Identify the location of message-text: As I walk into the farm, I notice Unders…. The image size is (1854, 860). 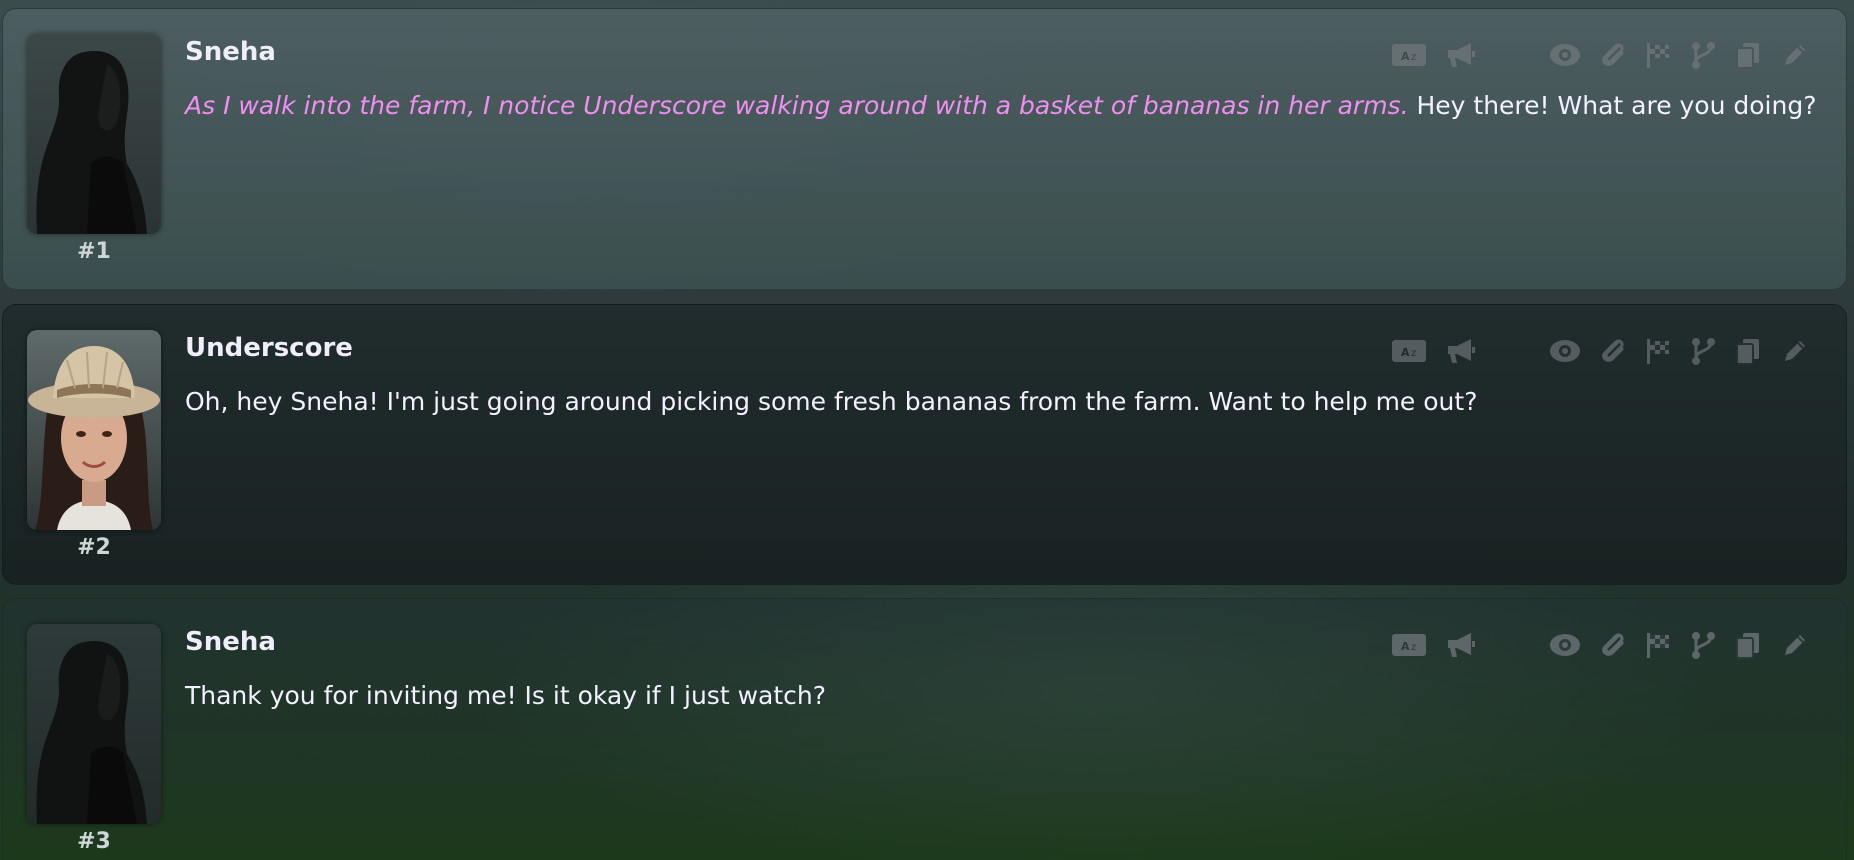
(1001, 105).